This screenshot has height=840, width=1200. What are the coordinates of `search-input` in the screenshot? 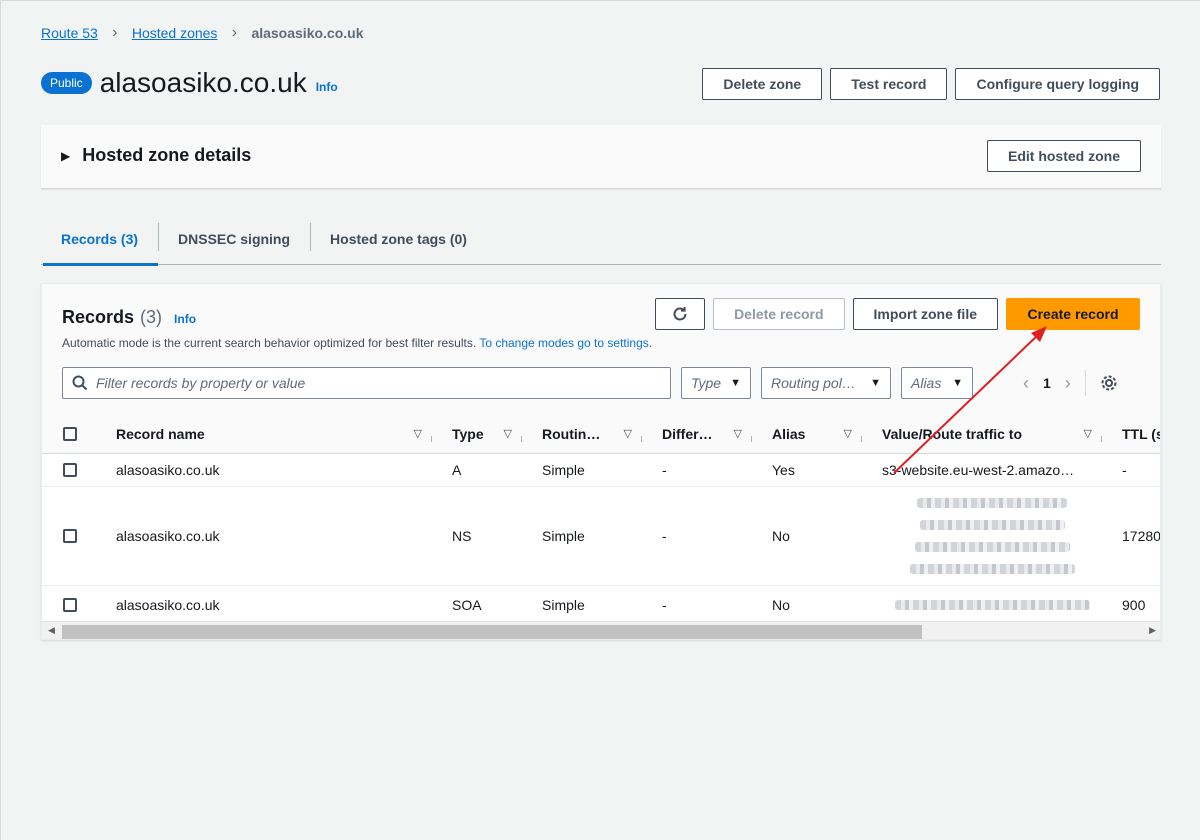 It's located at (376, 383).